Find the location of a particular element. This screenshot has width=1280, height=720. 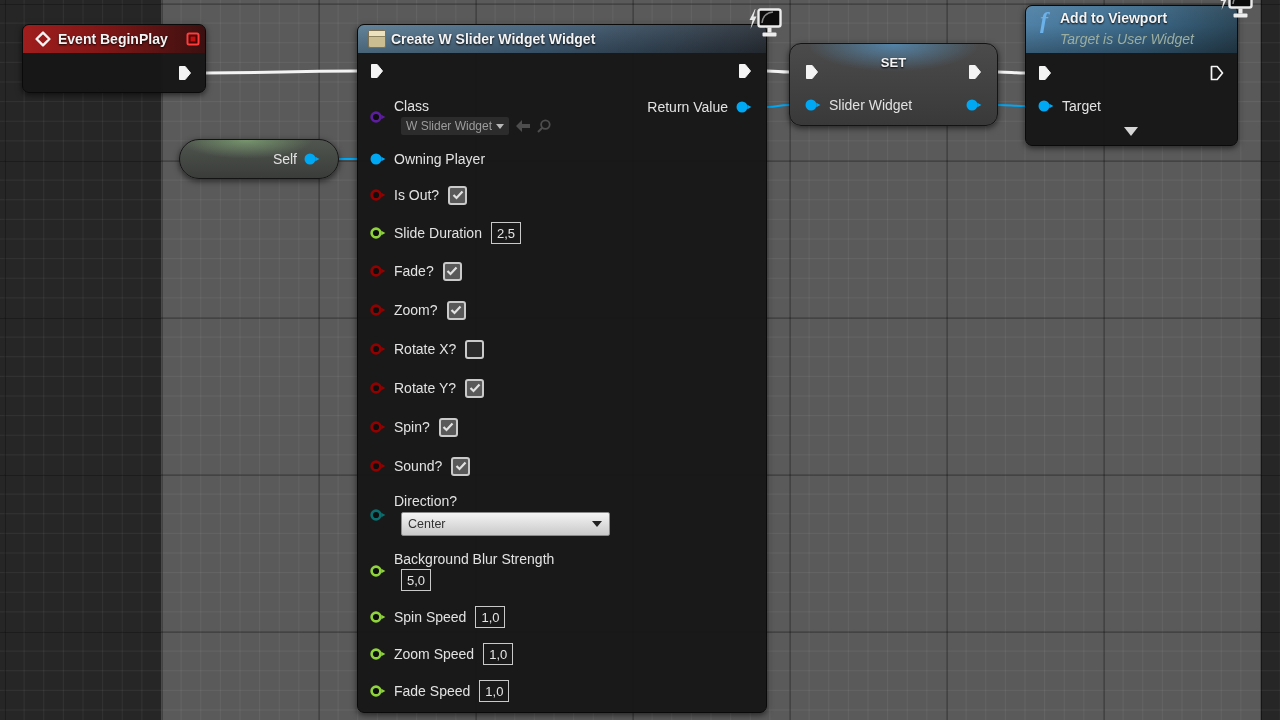

node-title: Event BeginPlay is located at coordinates (113, 39).